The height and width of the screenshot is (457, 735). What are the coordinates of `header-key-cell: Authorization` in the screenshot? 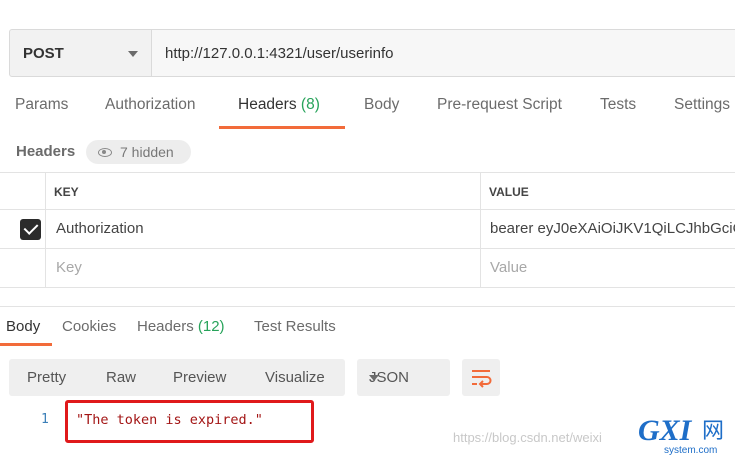 It's located at (100, 228).